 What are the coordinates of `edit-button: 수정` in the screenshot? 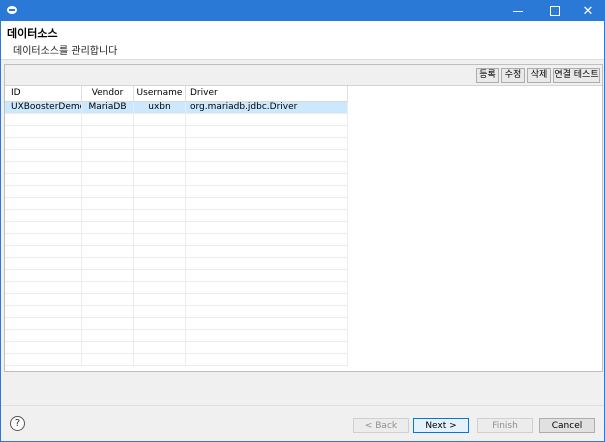 It's located at (513, 75).